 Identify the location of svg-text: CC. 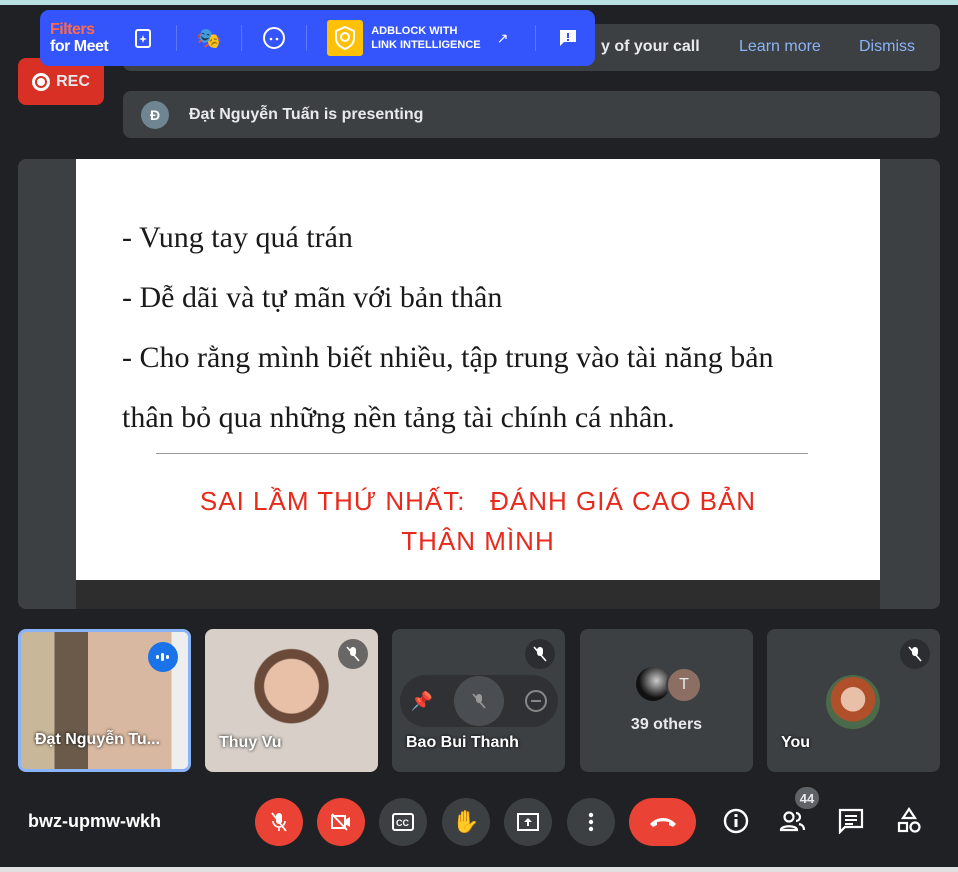
(402, 823).